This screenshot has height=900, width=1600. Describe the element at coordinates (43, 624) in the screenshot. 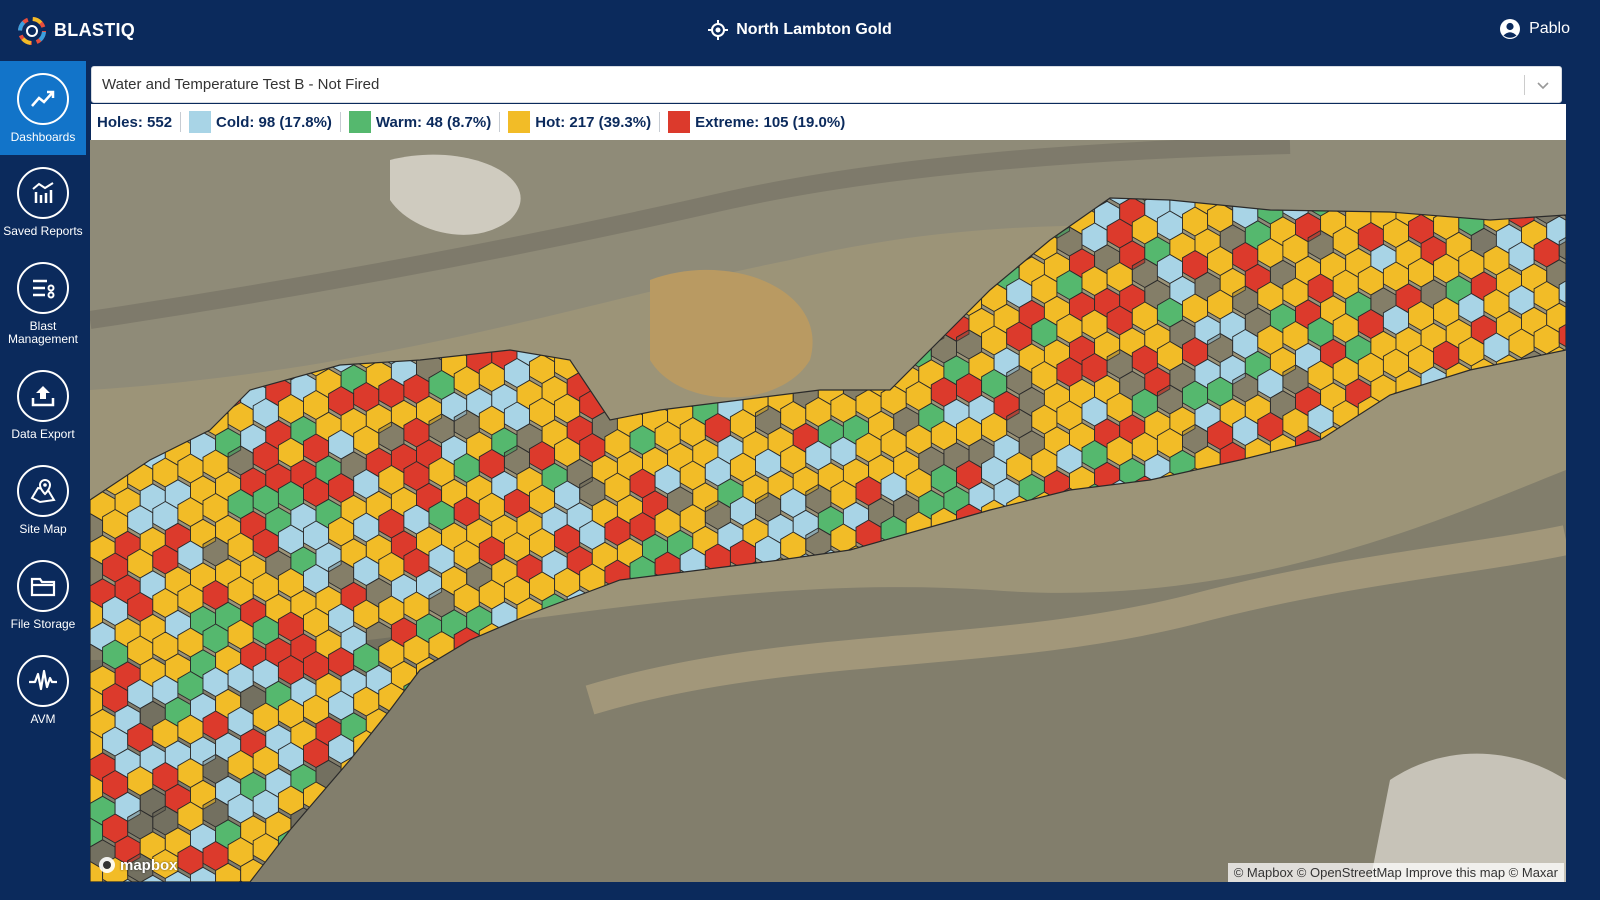

I see `nav-label: File Storage` at that location.